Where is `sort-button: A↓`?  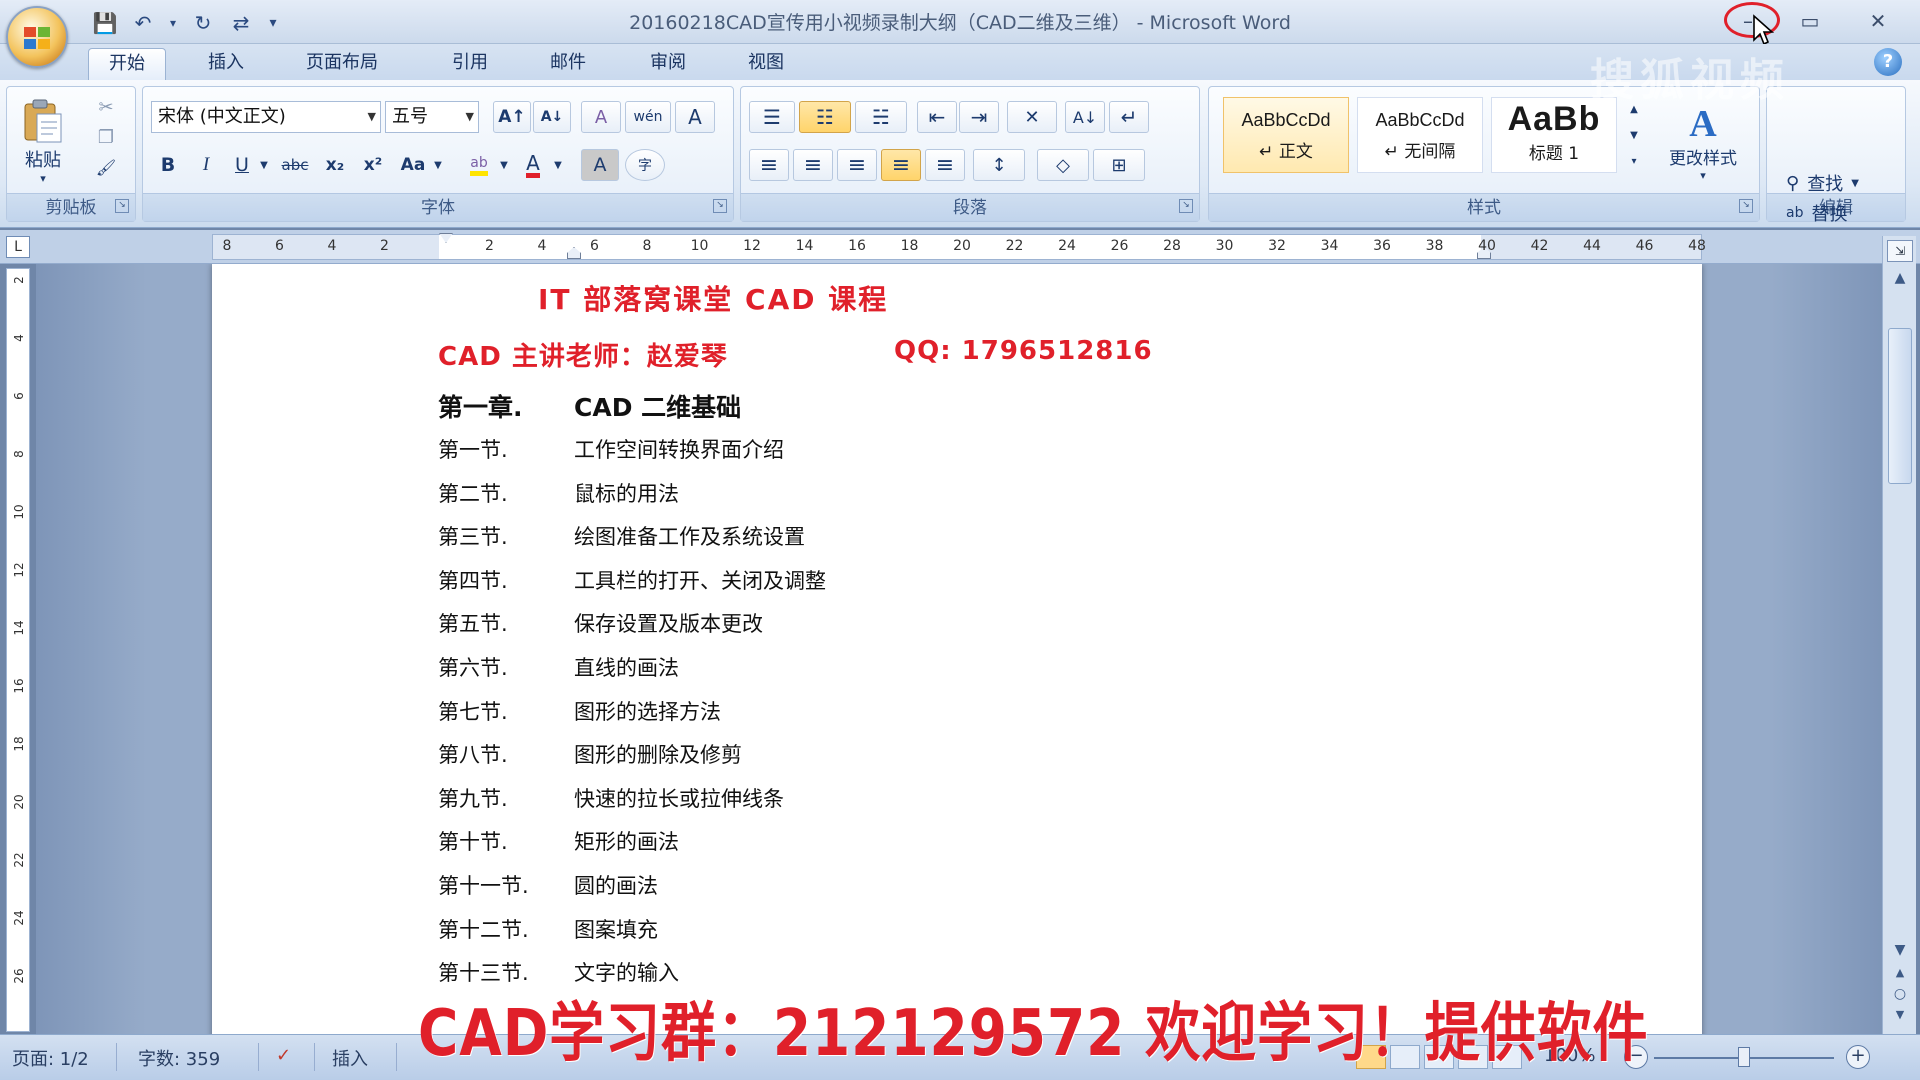 sort-button: A↓ is located at coordinates (1085, 117).